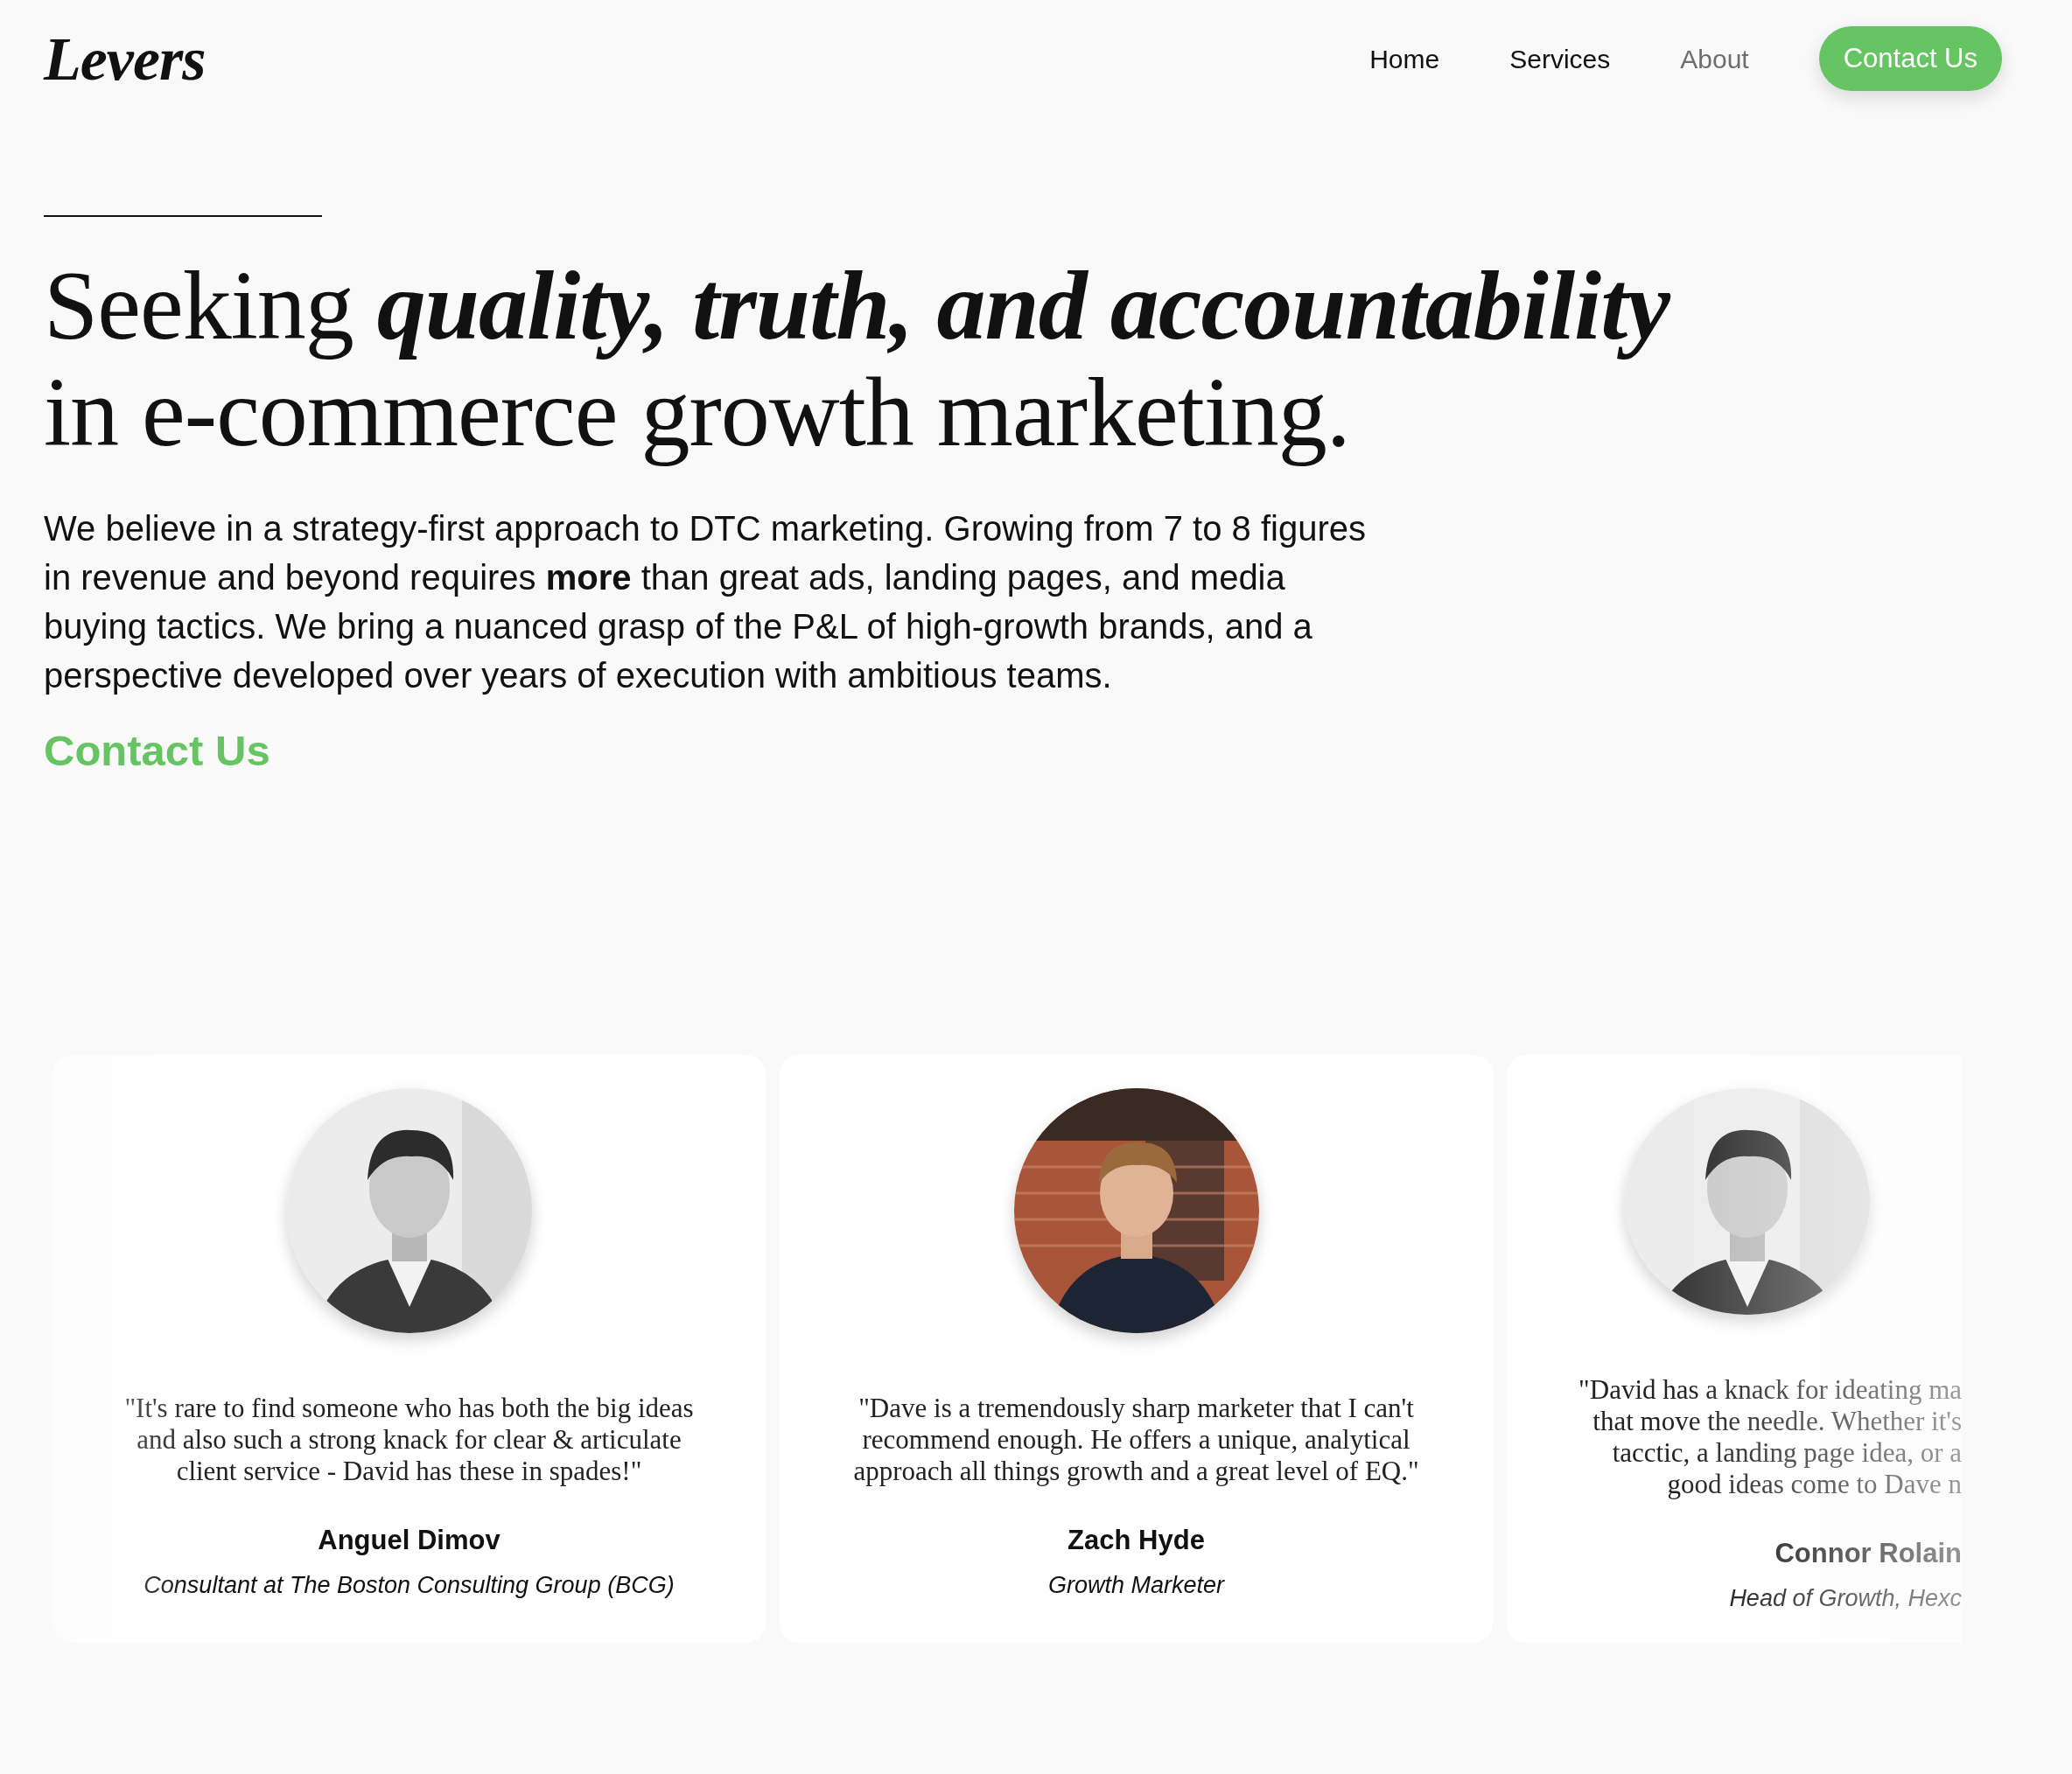 Image resolution: width=2072 pixels, height=1774 pixels. Describe the element at coordinates (409, 1585) in the screenshot. I see `person-title: Consultant at The Boston Consulting Group (BCG)` at that location.